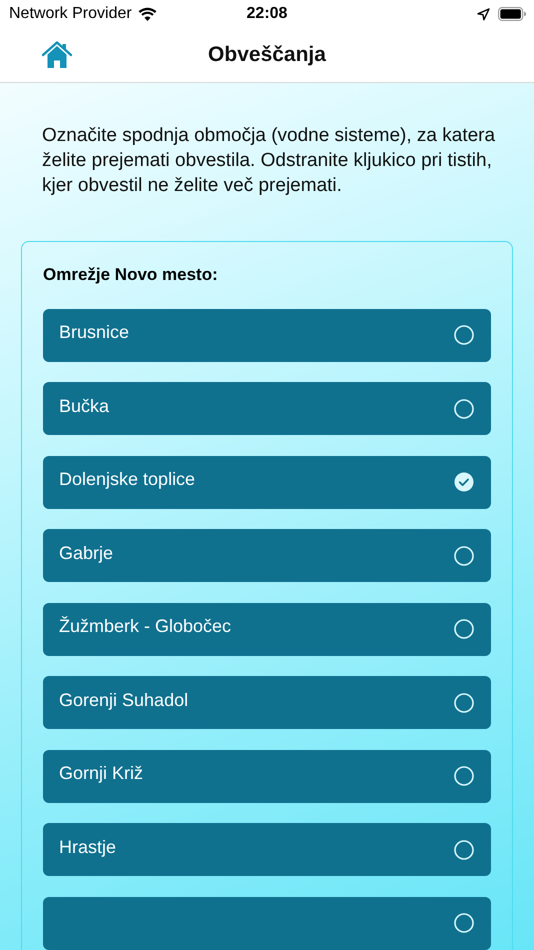 This screenshot has width=534, height=950. Describe the element at coordinates (267, 849) in the screenshot. I see `area-option: Hrastje` at that location.